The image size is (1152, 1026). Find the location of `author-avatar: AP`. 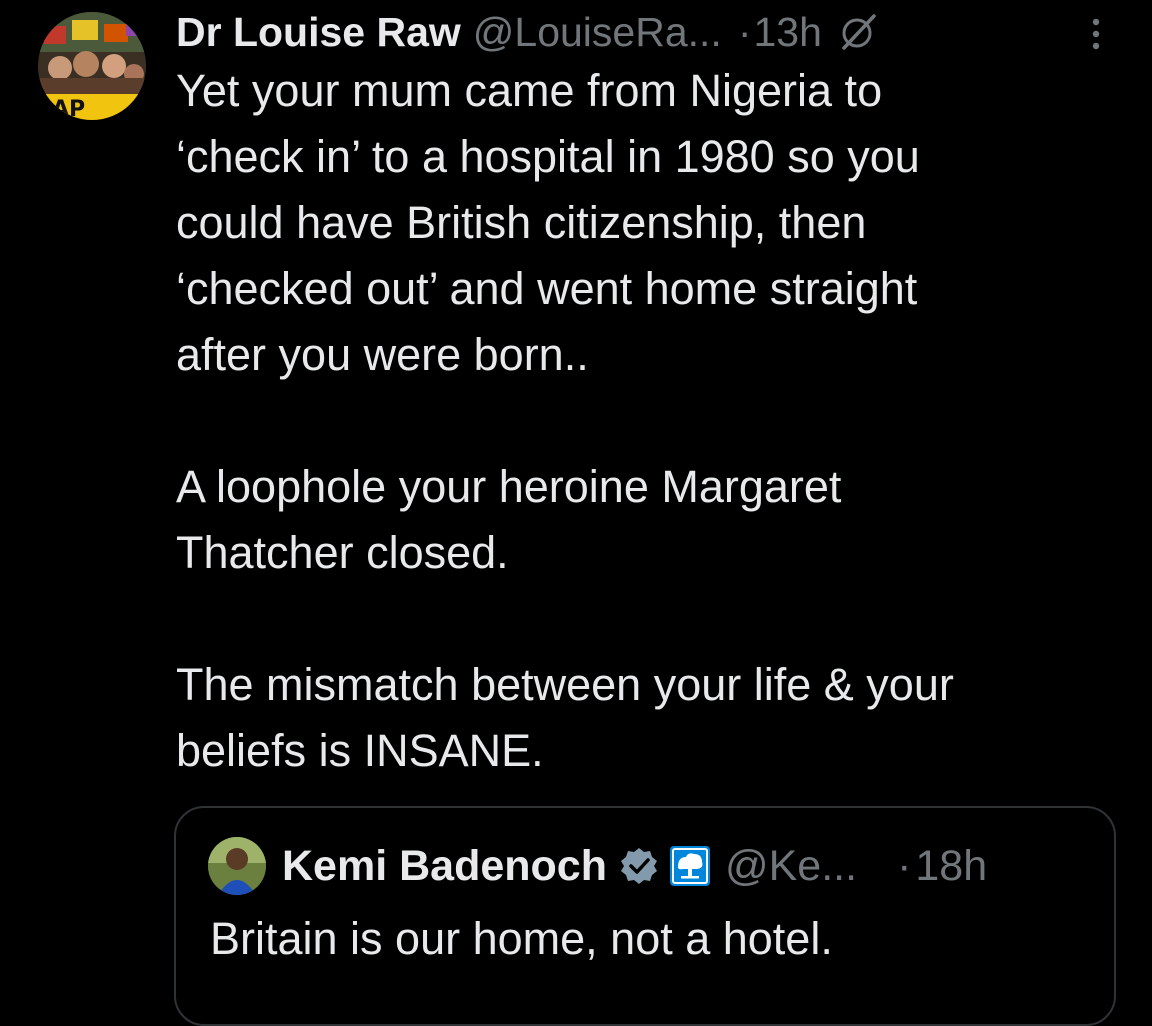

author-avatar: AP is located at coordinates (92, 66).